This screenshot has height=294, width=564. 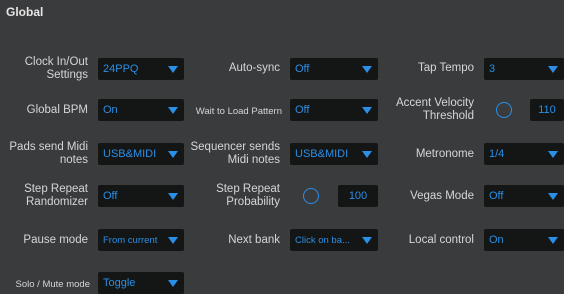 What do you see at coordinates (52, 284) in the screenshot?
I see `solo-mute-label: Solo / Mute mode` at bounding box center [52, 284].